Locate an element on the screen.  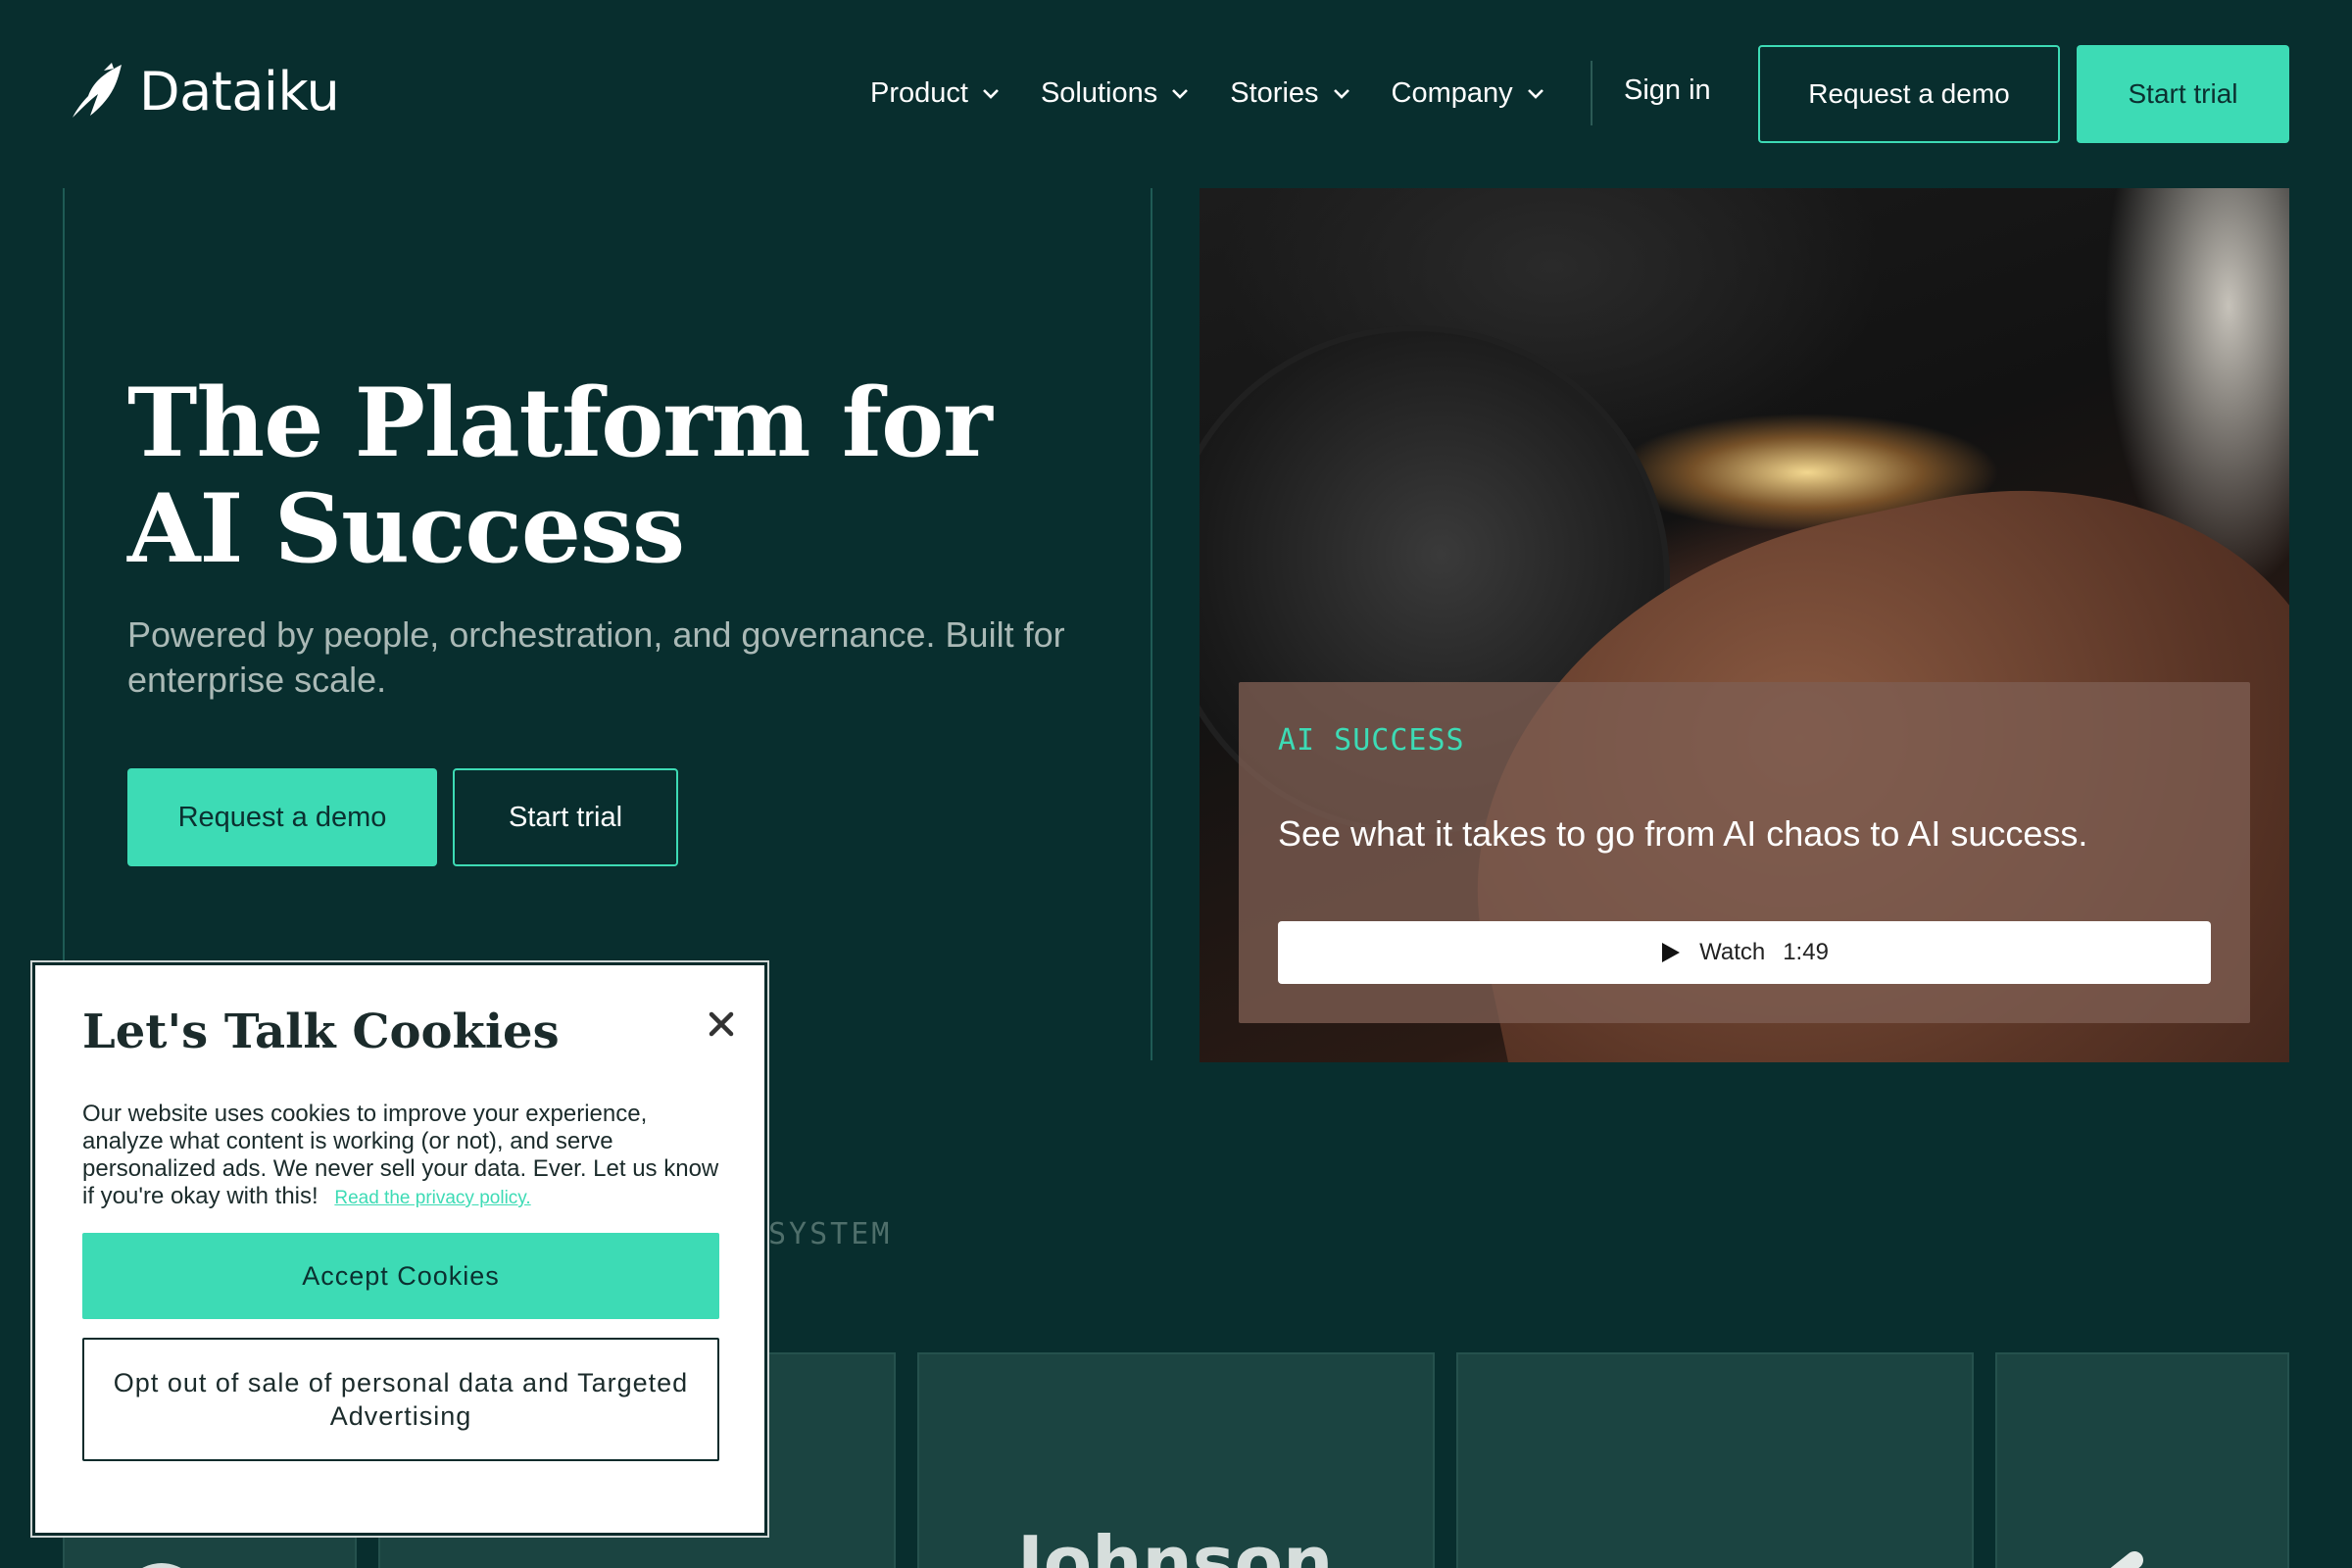
dataiku-logo: Dataiku is located at coordinates (204, 91).